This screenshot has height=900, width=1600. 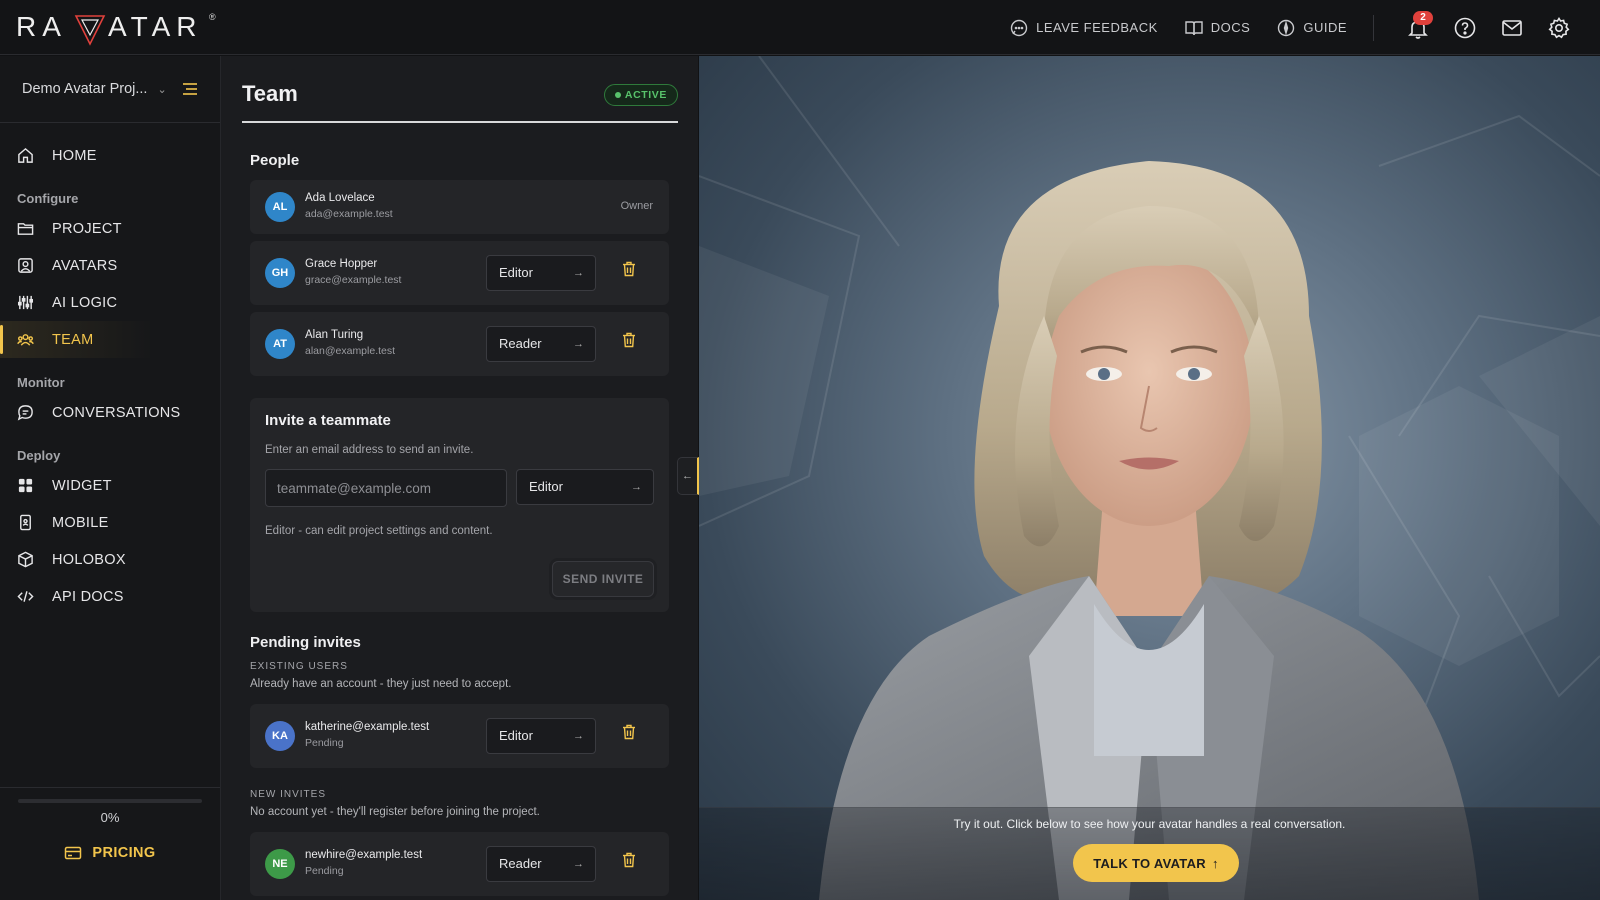 What do you see at coordinates (341, 264) in the screenshot?
I see `person-name: Grace Hopper` at bounding box center [341, 264].